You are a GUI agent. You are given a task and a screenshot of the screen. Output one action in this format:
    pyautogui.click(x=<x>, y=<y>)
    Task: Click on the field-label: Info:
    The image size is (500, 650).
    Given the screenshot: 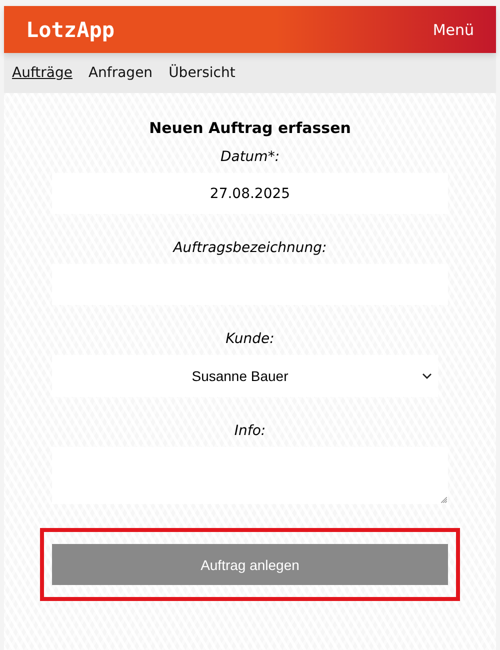 What is the action you would take?
    pyautogui.click(x=250, y=431)
    